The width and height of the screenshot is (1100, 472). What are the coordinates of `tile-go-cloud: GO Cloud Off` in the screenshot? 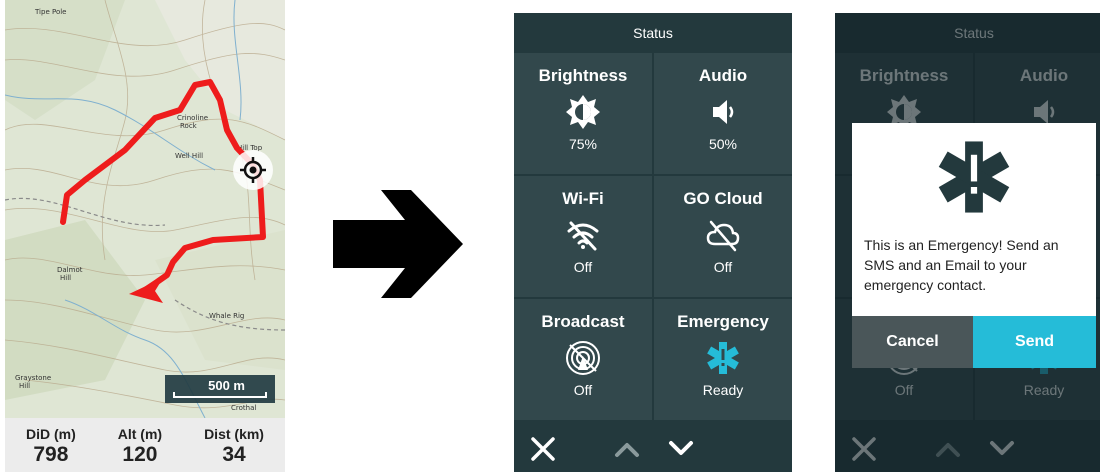 It's located at (723, 236).